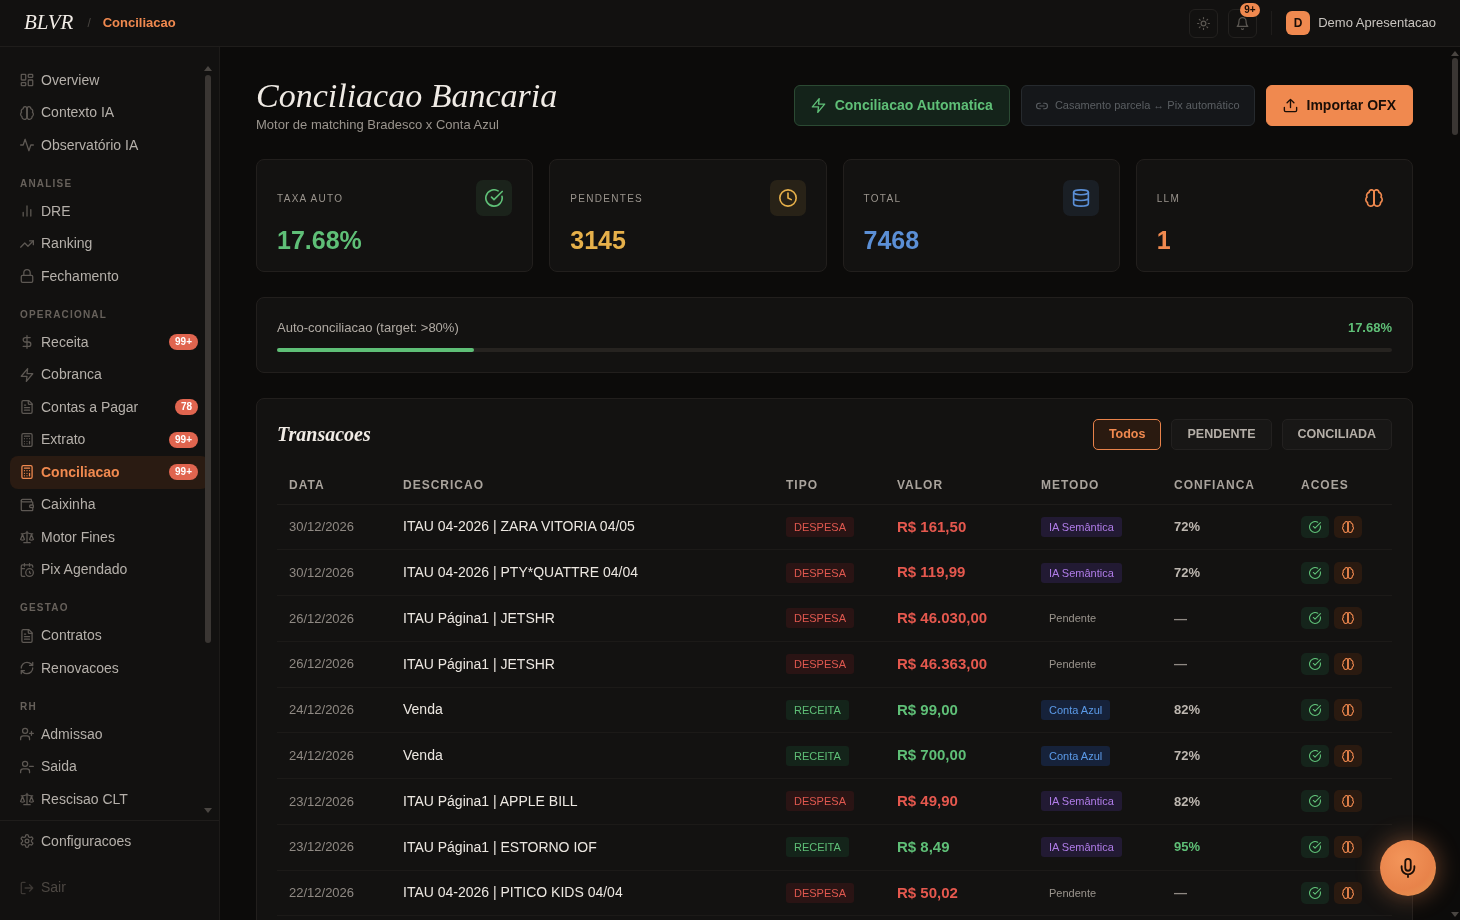 The image size is (1460, 920). What do you see at coordinates (27, 537) in the screenshot?
I see `scale-icon` at bounding box center [27, 537].